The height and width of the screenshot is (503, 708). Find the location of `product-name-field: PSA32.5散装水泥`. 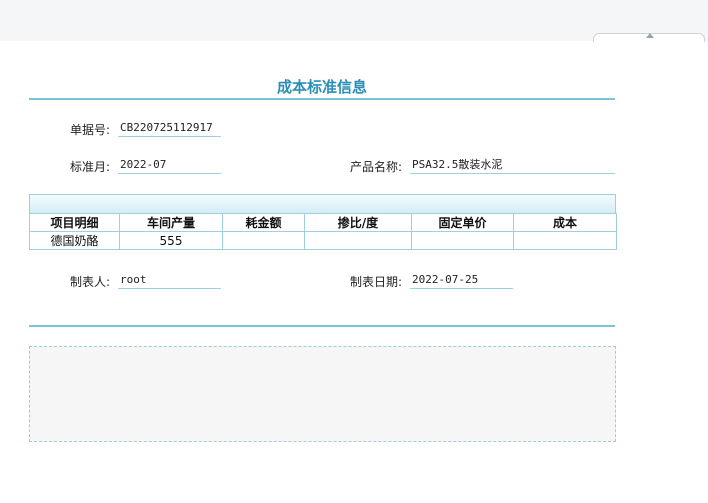

product-name-field: PSA32.5散装水泥 is located at coordinates (512, 165).